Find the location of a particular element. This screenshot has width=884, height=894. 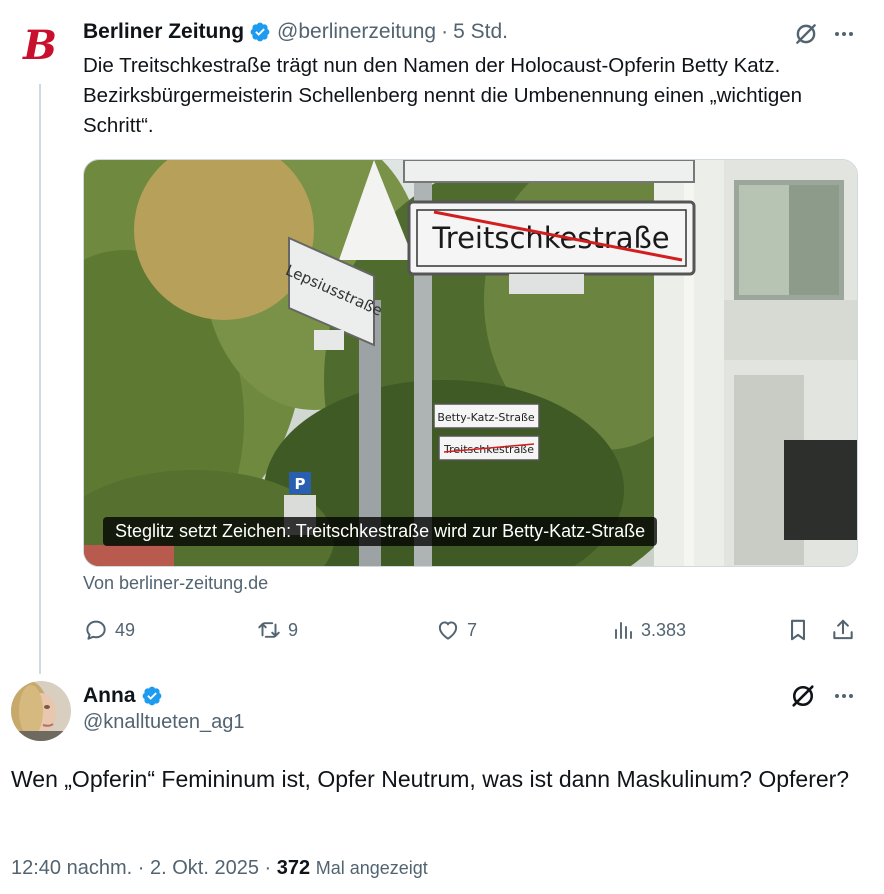

reply-date: 2. Okt. 2025 is located at coordinates (204, 868).